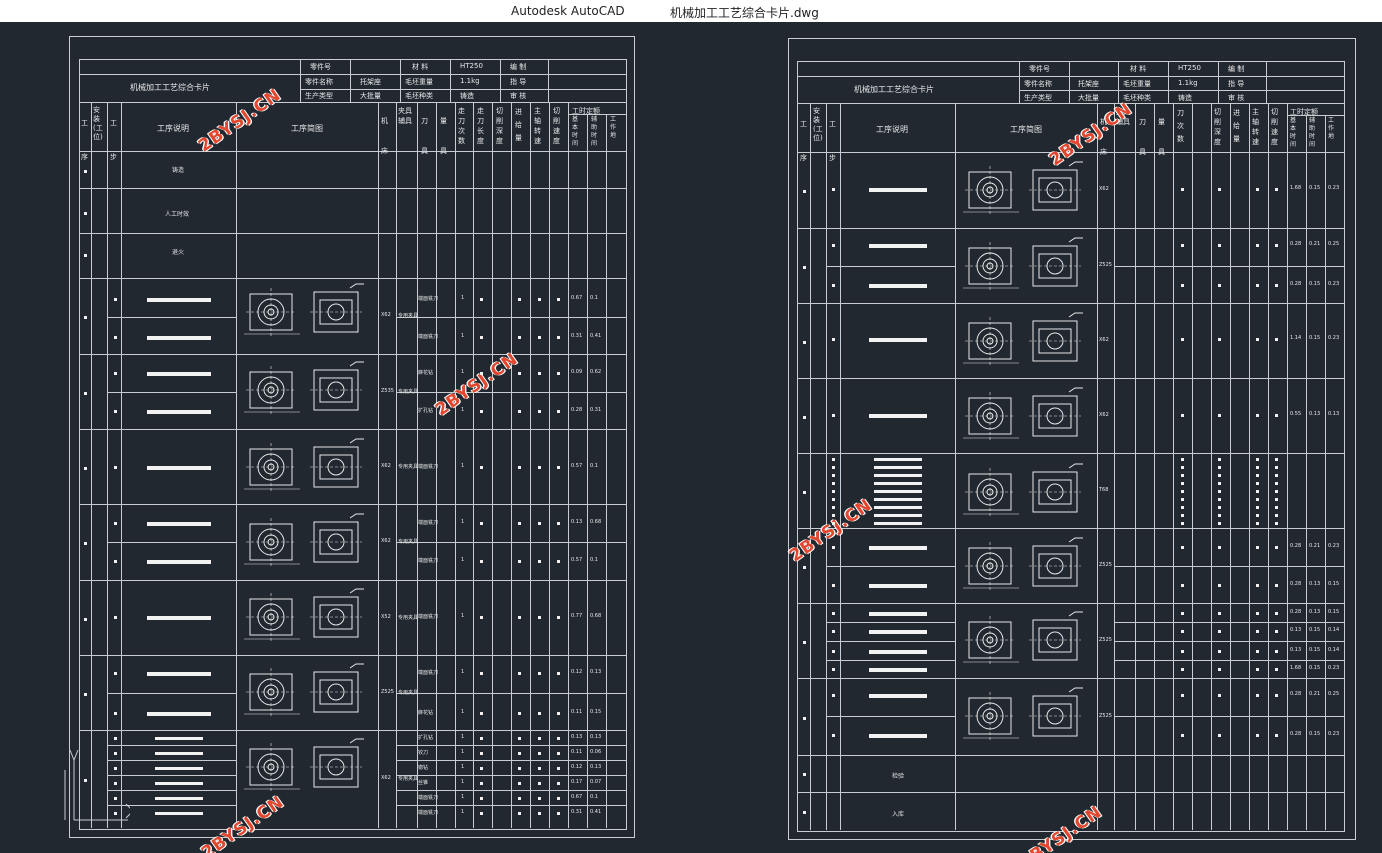 The height and width of the screenshot is (853, 1382). What do you see at coordinates (518, 96) in the screenshot?
I see `left-hdr-review: 审 核` at bounding box center [518, 96].